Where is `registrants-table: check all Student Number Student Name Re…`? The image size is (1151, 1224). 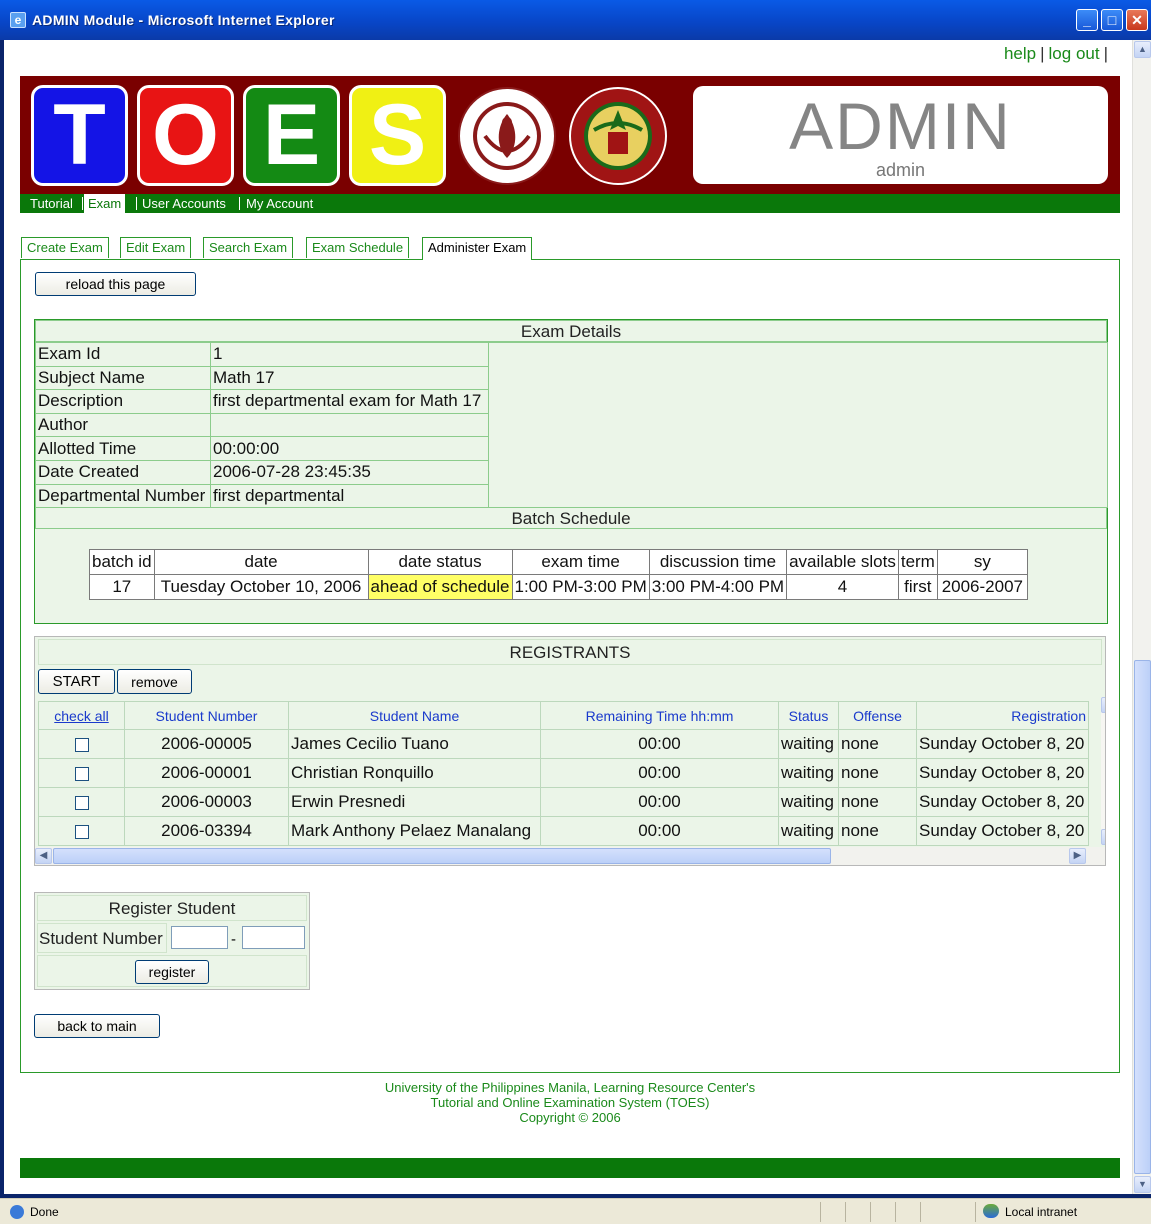 registrants-table: check all Student Number Student Name Re… is located at coordinates (563, 773).